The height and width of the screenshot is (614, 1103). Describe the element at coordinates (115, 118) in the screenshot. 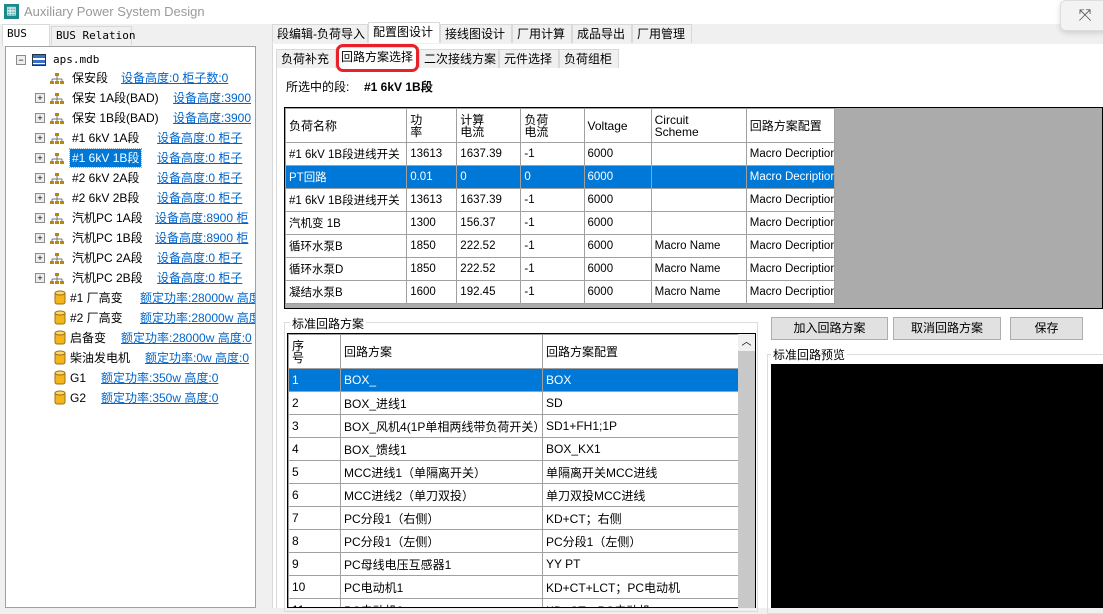

I see `tree-bus-label: 保安 1B段(BAD)` at that location.